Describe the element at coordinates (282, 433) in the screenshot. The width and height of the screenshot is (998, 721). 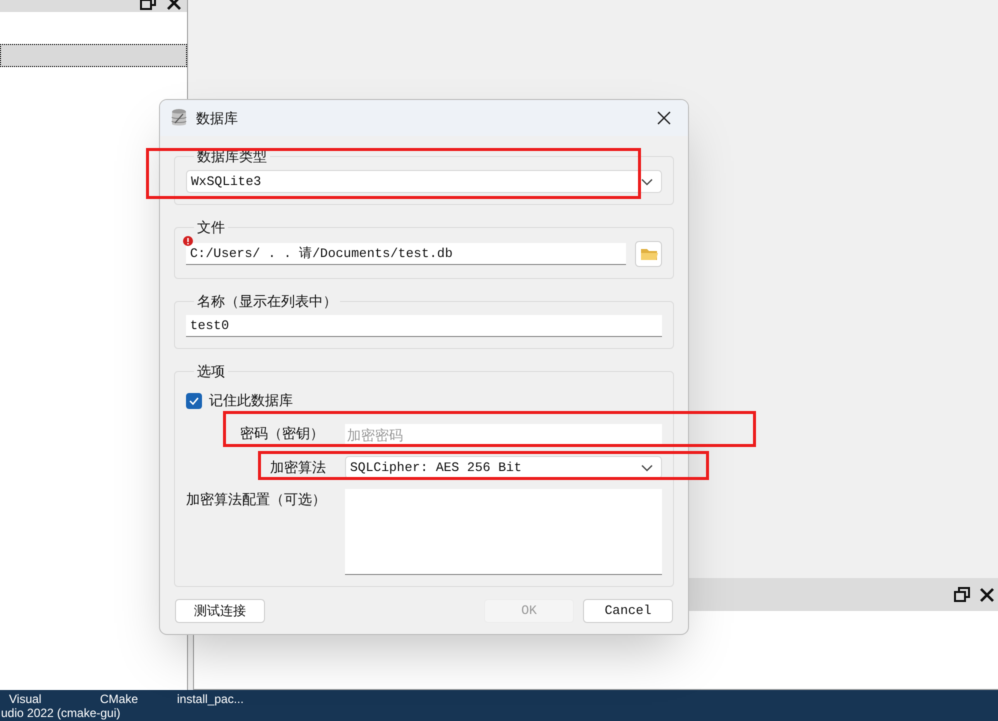
I see `field-label: 密码（密钥）` at that location.